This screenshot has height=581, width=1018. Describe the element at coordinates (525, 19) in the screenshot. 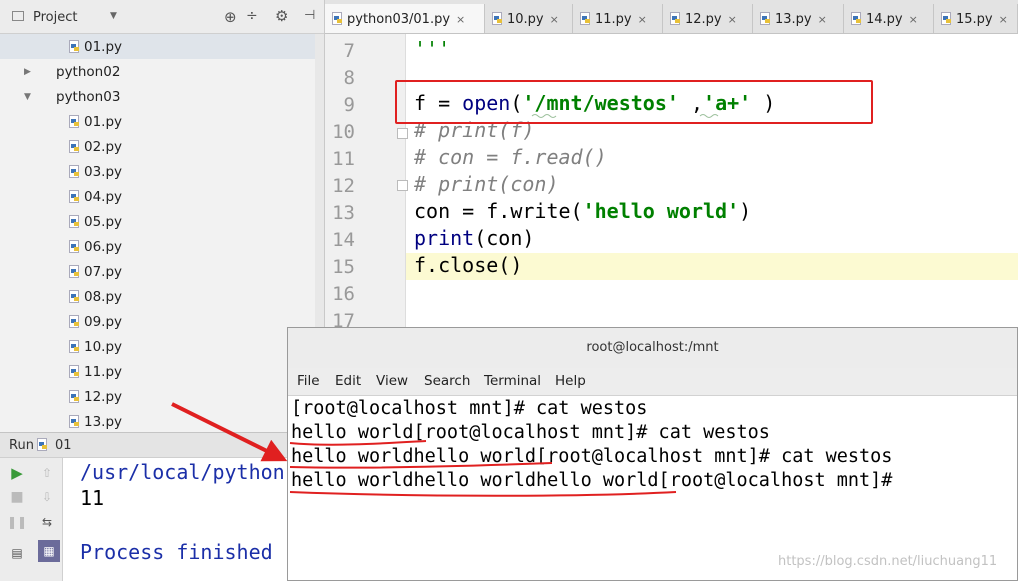

I see `tab-label: 10.py` at that location.